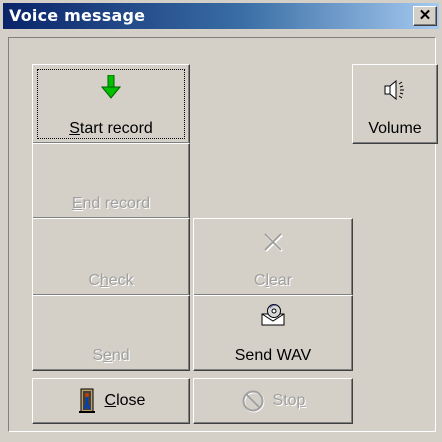 The width and height of the screenshot is (442, 442). I want to click on close-button: Close, so click(111, 401).